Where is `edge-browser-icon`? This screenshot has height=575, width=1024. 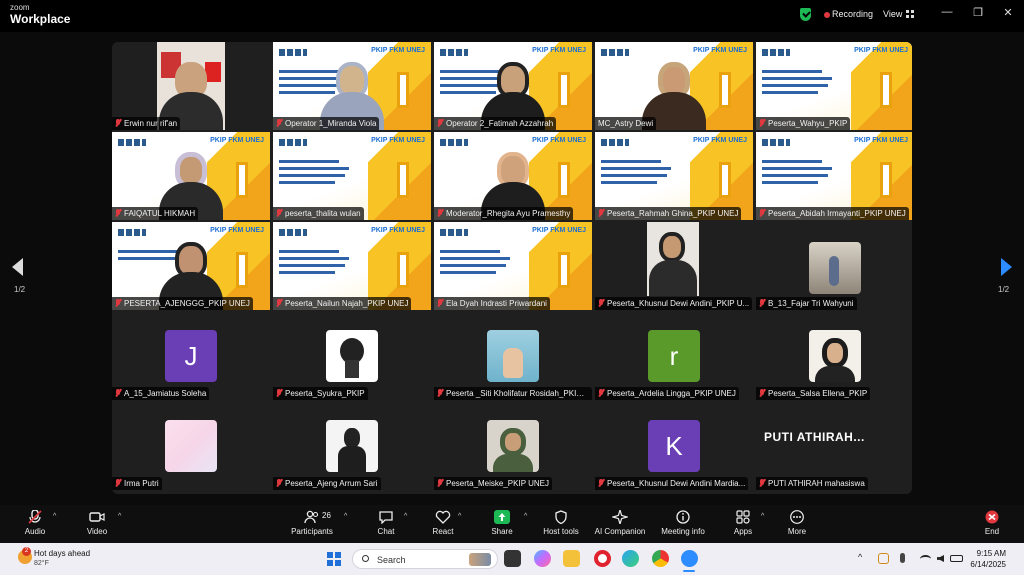
edge-browser-icon is located at coordinates (630, 558).